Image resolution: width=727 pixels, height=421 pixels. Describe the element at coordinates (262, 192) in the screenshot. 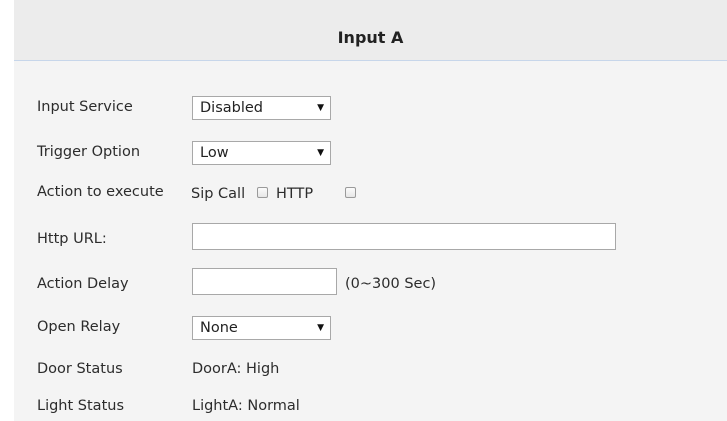

I see `sip-call-checkbox` at that location.